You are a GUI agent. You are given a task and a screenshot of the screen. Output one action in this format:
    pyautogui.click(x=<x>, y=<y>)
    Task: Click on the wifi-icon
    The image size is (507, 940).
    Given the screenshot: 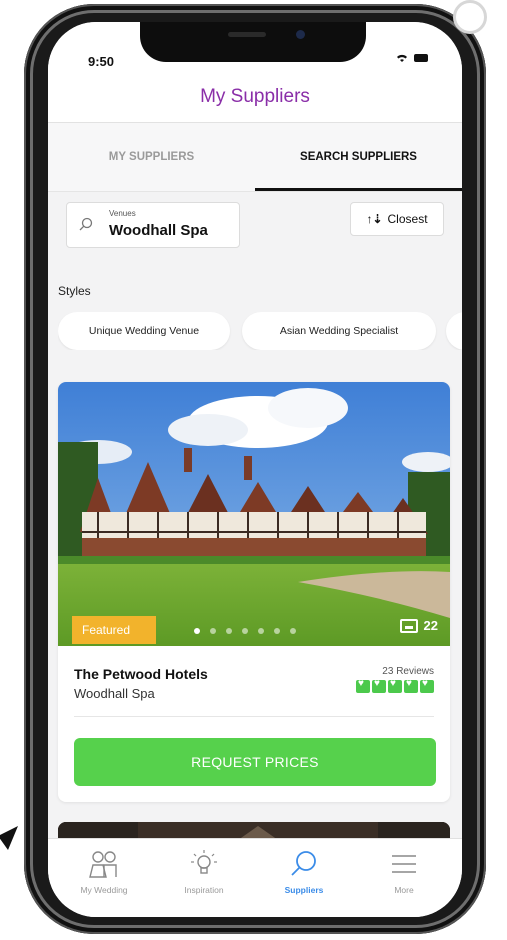 What is the action you would take?
    pyautogui.click(x=402, y=58)
    